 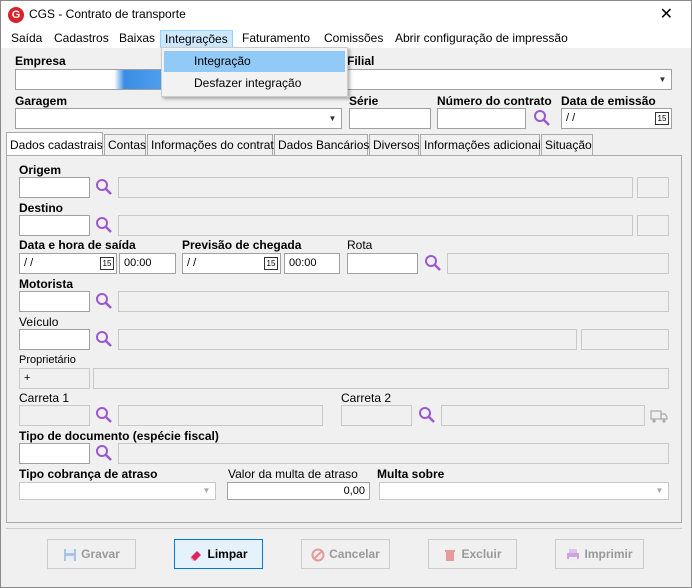 What do you see at coordinates (481, 38) in the screenshot?
I see `menu-abrir-config-impressao: Abrir configuração de impressão` at bounding box center [481, 38].